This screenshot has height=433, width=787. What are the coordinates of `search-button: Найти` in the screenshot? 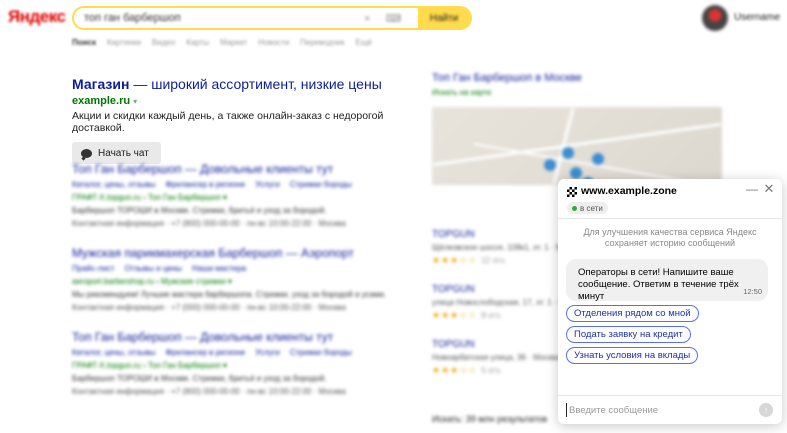 It's located at (444, 18).